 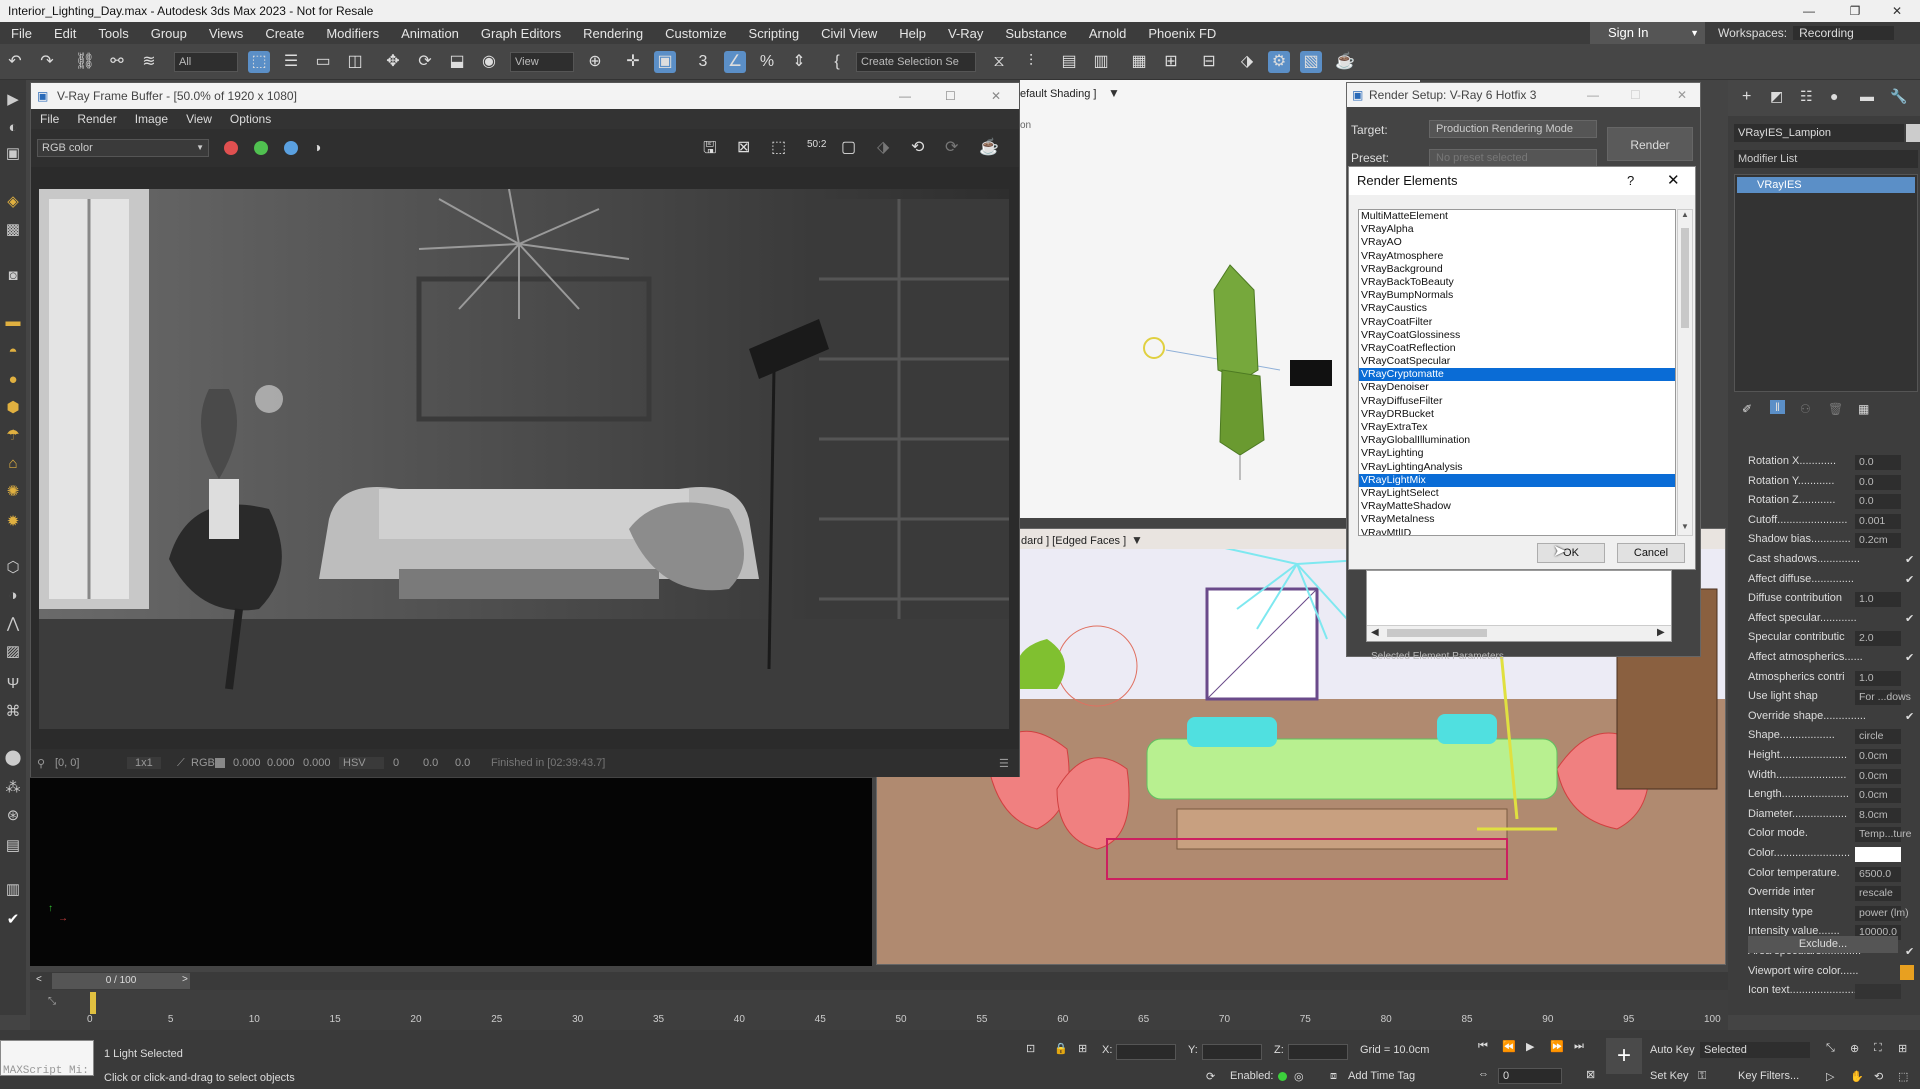 I want to click on vray-decal-icon: ⌘, so click(x=13, y=712).